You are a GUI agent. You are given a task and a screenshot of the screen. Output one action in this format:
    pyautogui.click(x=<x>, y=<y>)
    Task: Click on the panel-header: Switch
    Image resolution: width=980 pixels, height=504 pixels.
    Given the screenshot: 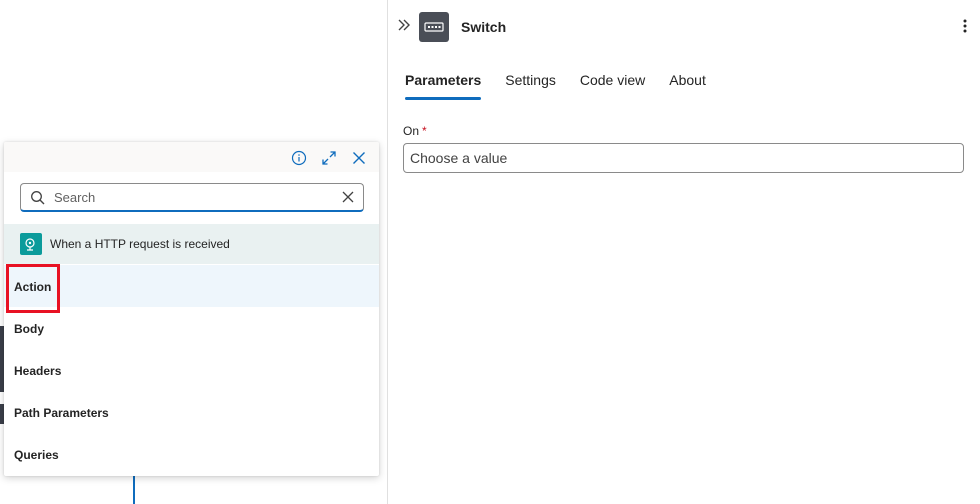 What is the action you would take?
    pyautogui.click(x=684, y=27)
    